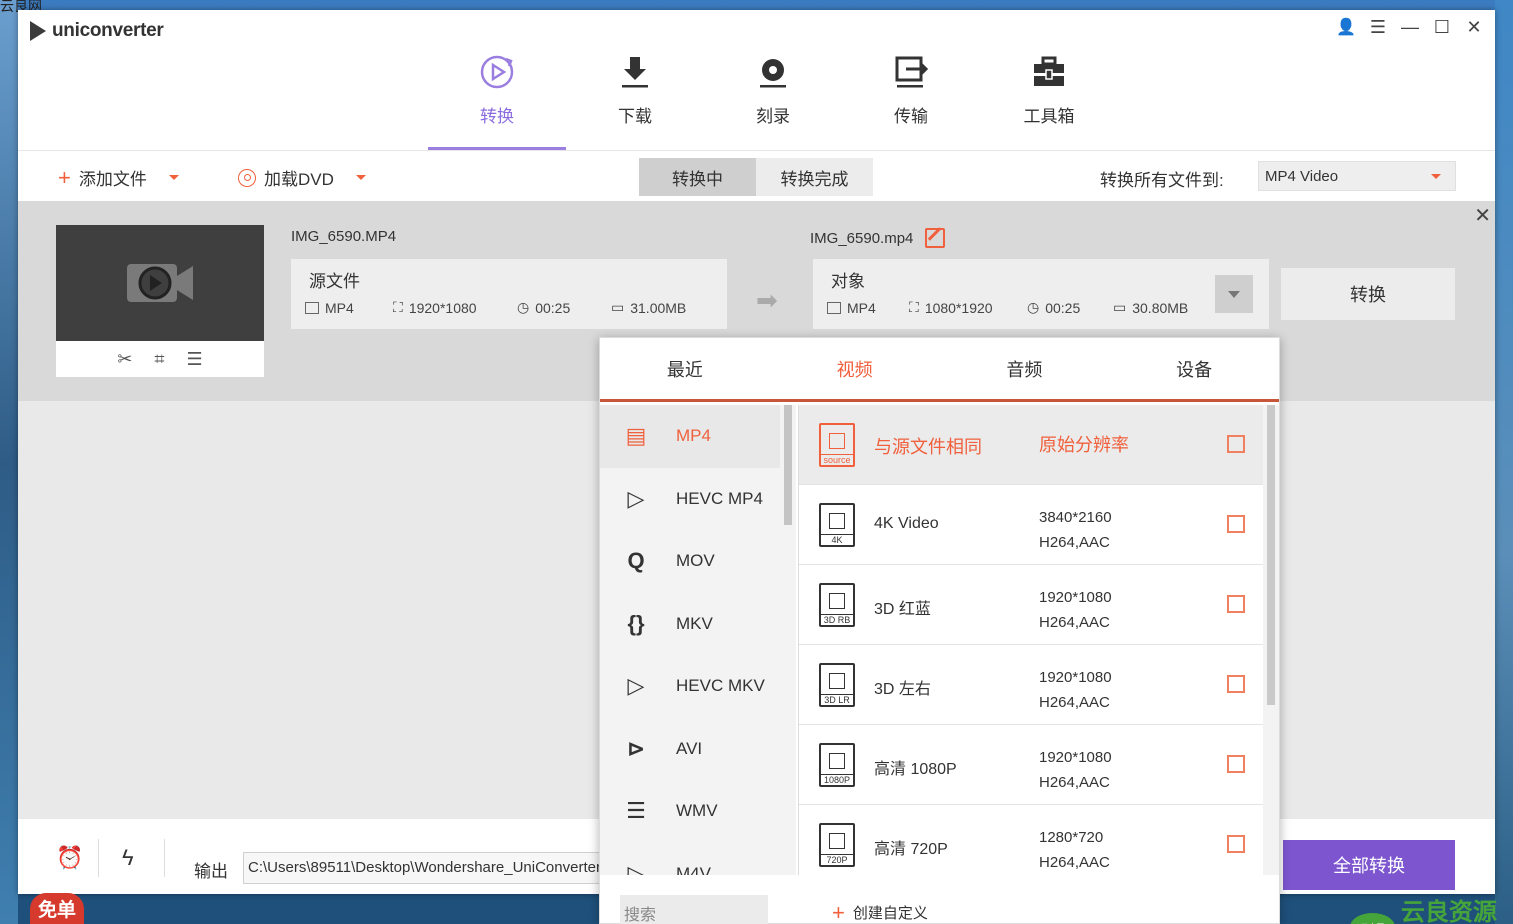 The height and width of the screenshot is (924, 1513). I want to click on video-thumbnail, so click(160, 283).